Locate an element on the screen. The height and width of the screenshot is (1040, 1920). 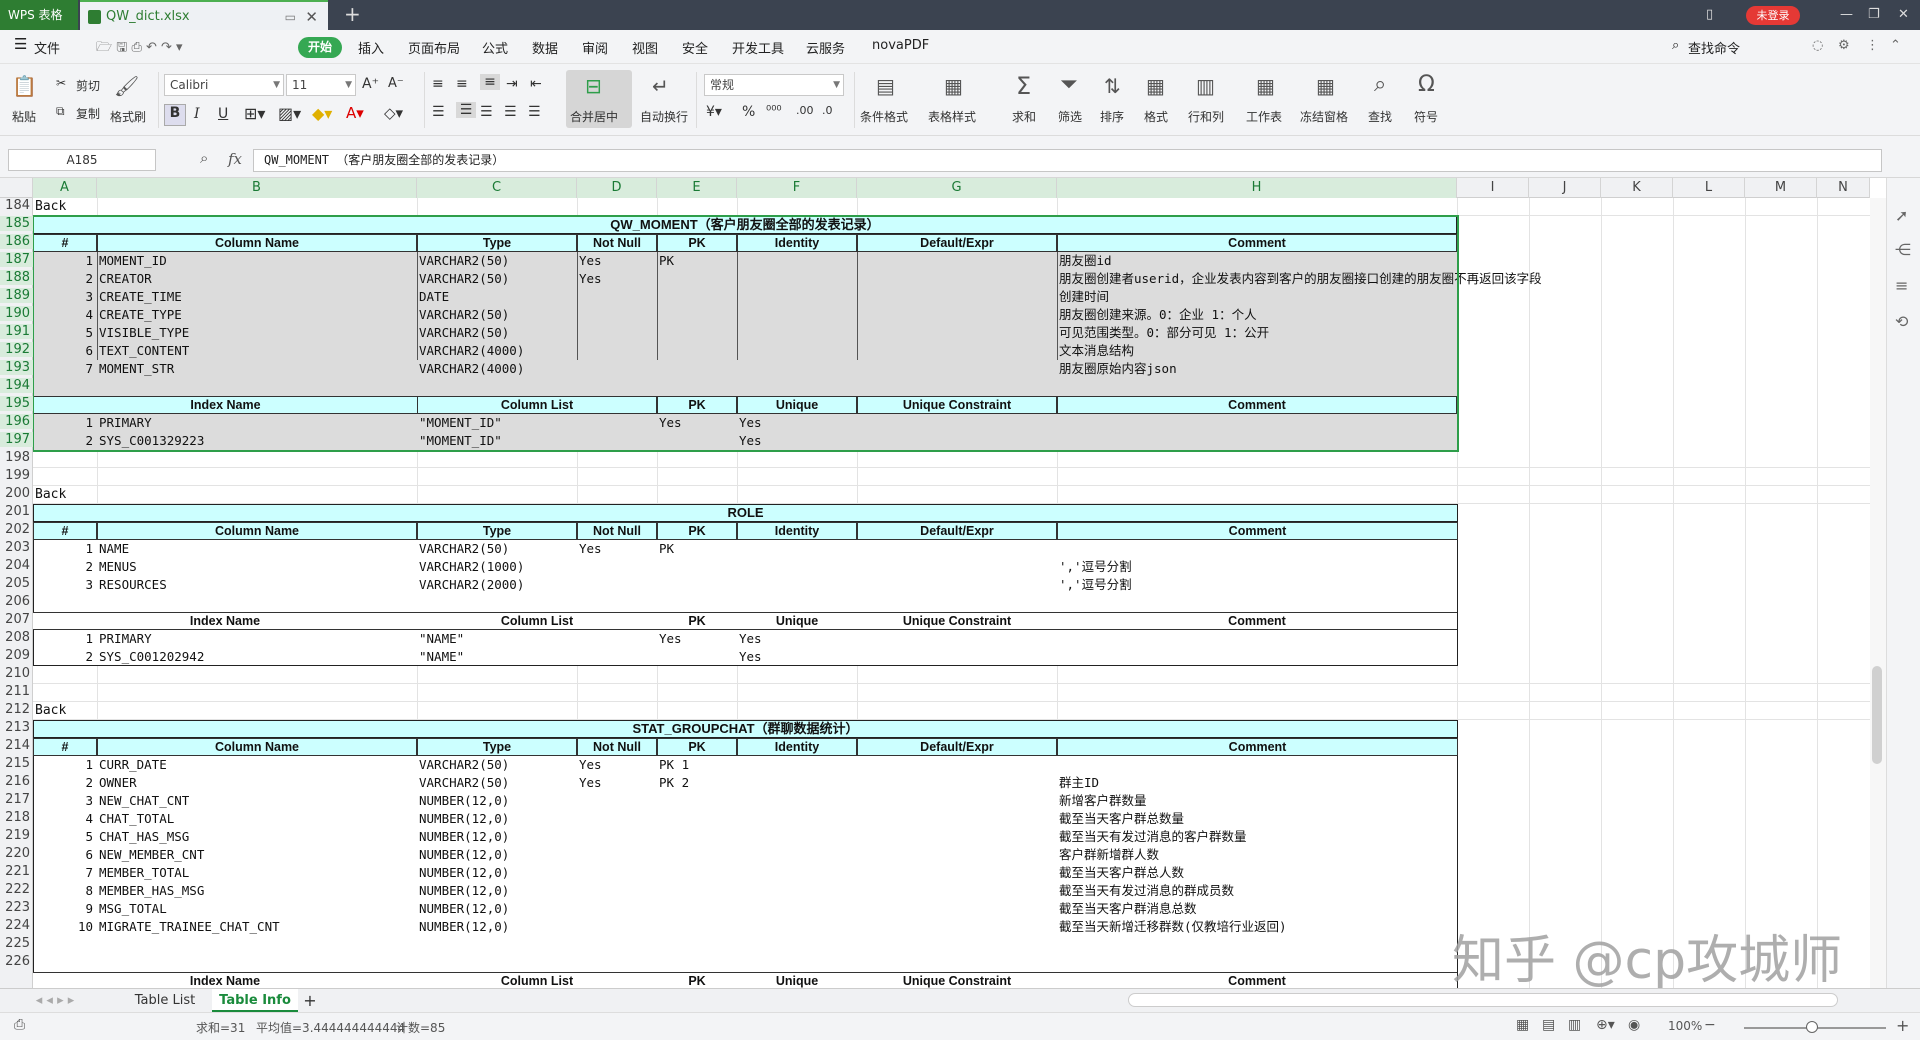
restore-icon: ❐ is located at coordinates (1874, 15).